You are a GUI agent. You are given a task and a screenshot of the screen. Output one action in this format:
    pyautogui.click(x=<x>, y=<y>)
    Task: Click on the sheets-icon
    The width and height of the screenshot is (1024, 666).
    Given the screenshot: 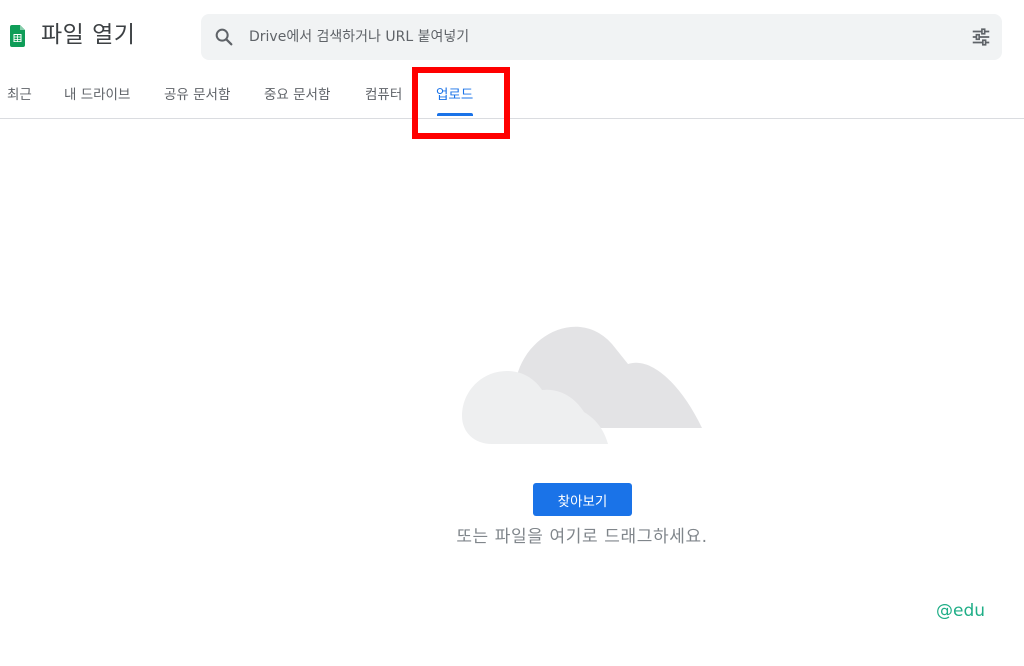 What is the action you would take?
    pyautogui.click(x=17, y=36)
    